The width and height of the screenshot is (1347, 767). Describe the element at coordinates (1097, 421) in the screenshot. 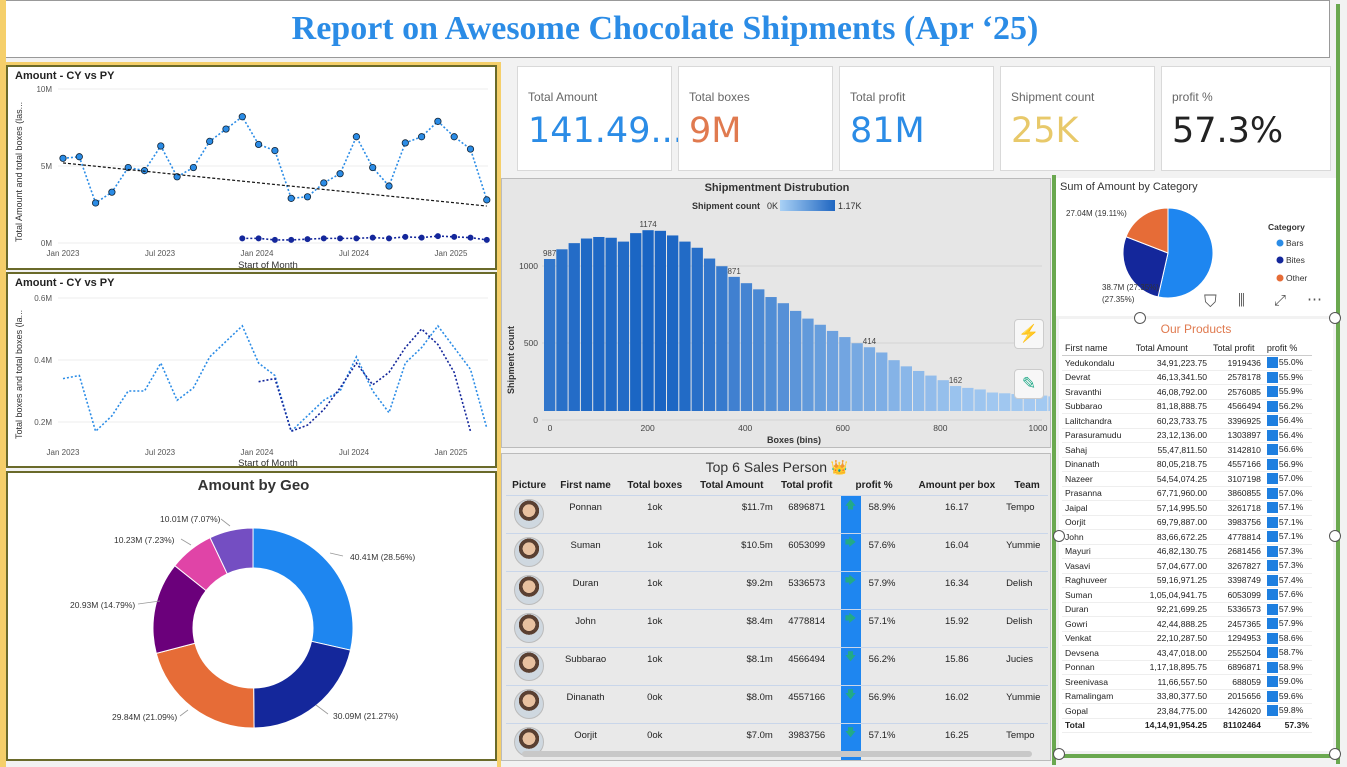

I see `product-cell: Lalitchandra` at that location.